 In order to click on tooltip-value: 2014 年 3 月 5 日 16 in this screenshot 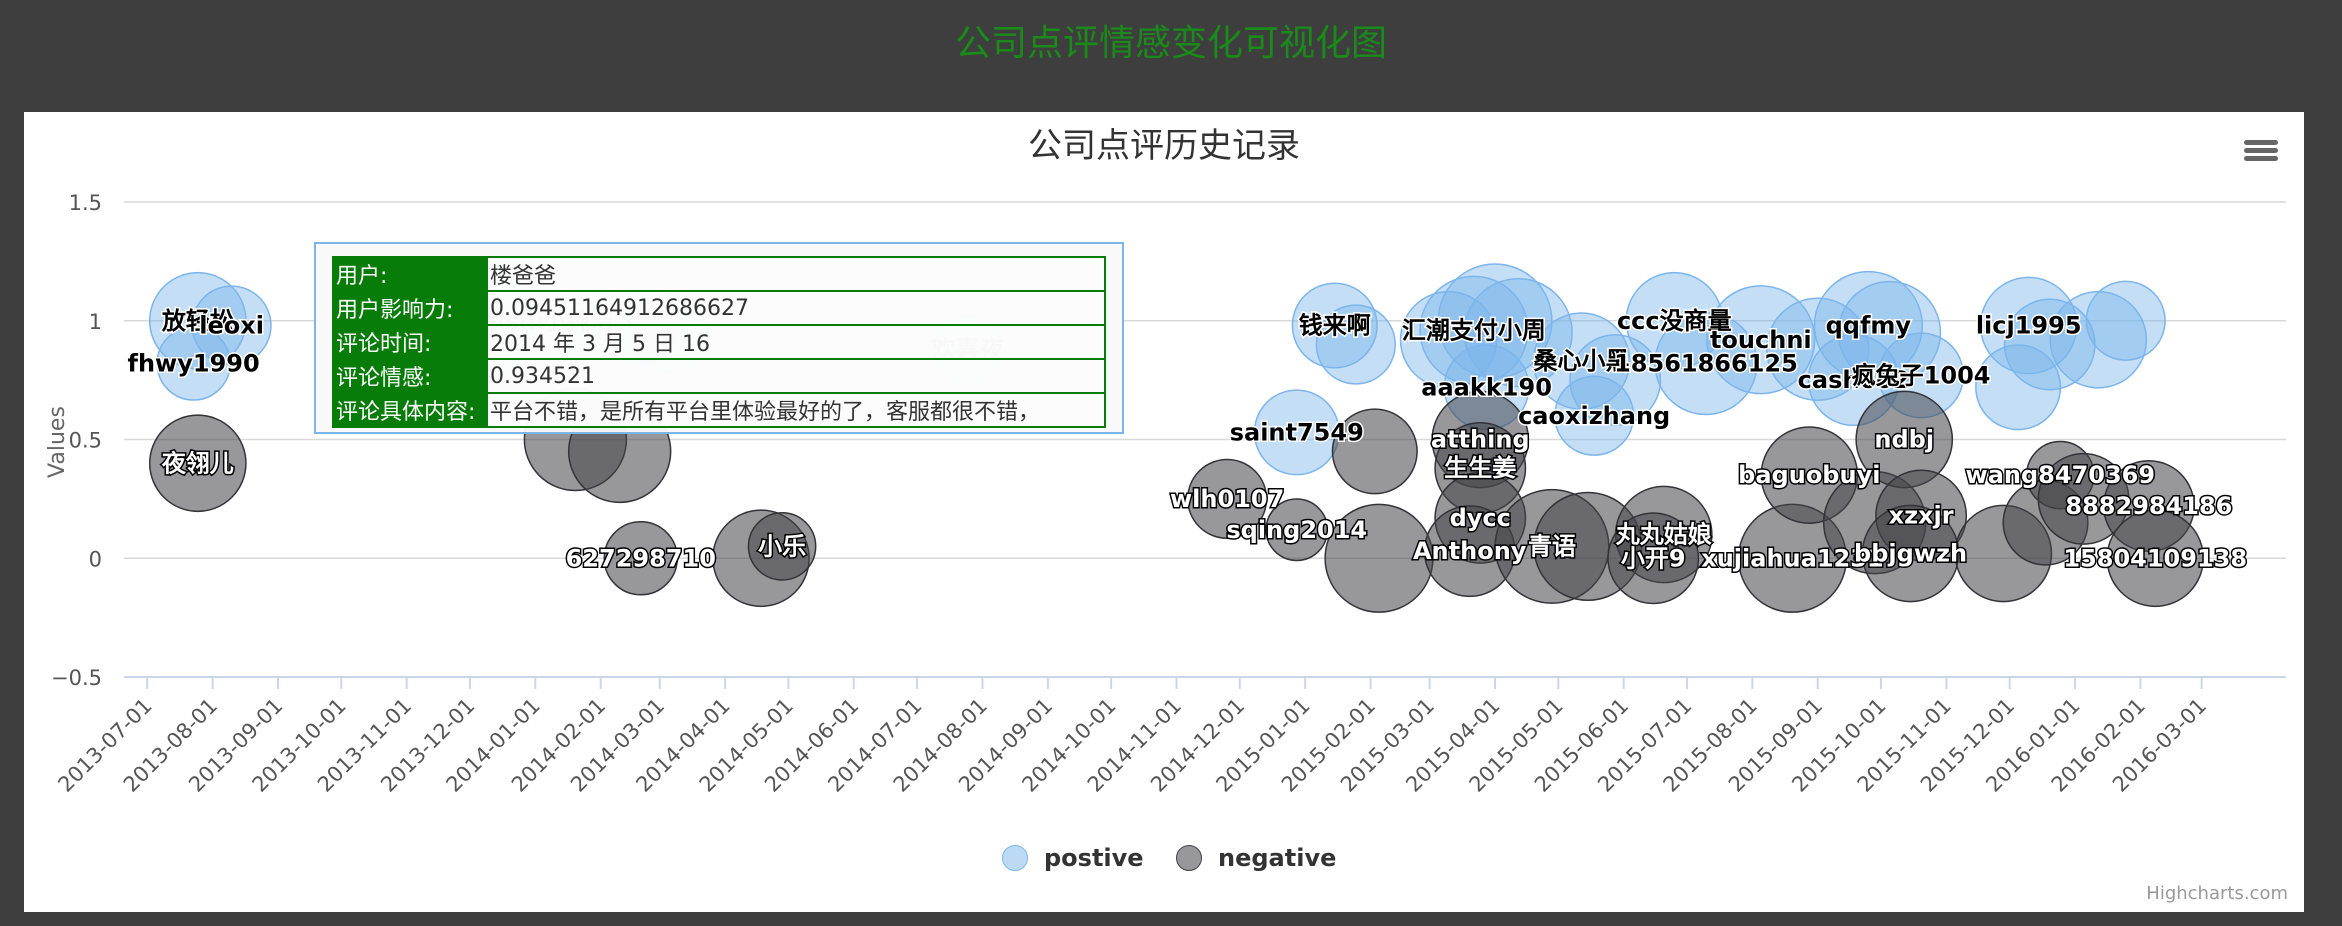, I will do `click(796, 342)`.